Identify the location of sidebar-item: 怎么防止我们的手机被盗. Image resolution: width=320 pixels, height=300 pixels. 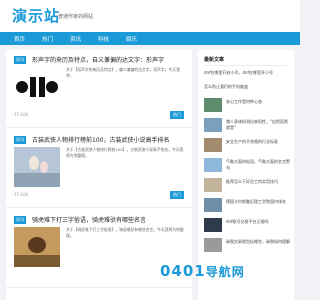
(247, 87).